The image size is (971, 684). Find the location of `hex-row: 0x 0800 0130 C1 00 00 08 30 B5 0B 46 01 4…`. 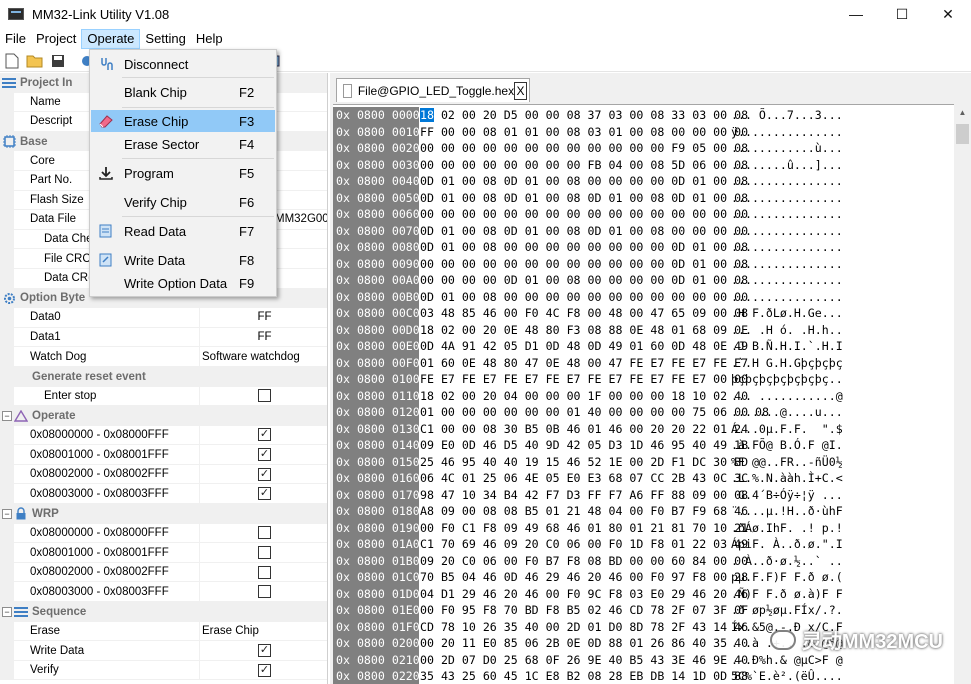

hex-row: 0x 0800 0130 C1 00 00 08 30 B5 0B 46 01 4… is located at coordinates (643, 428).